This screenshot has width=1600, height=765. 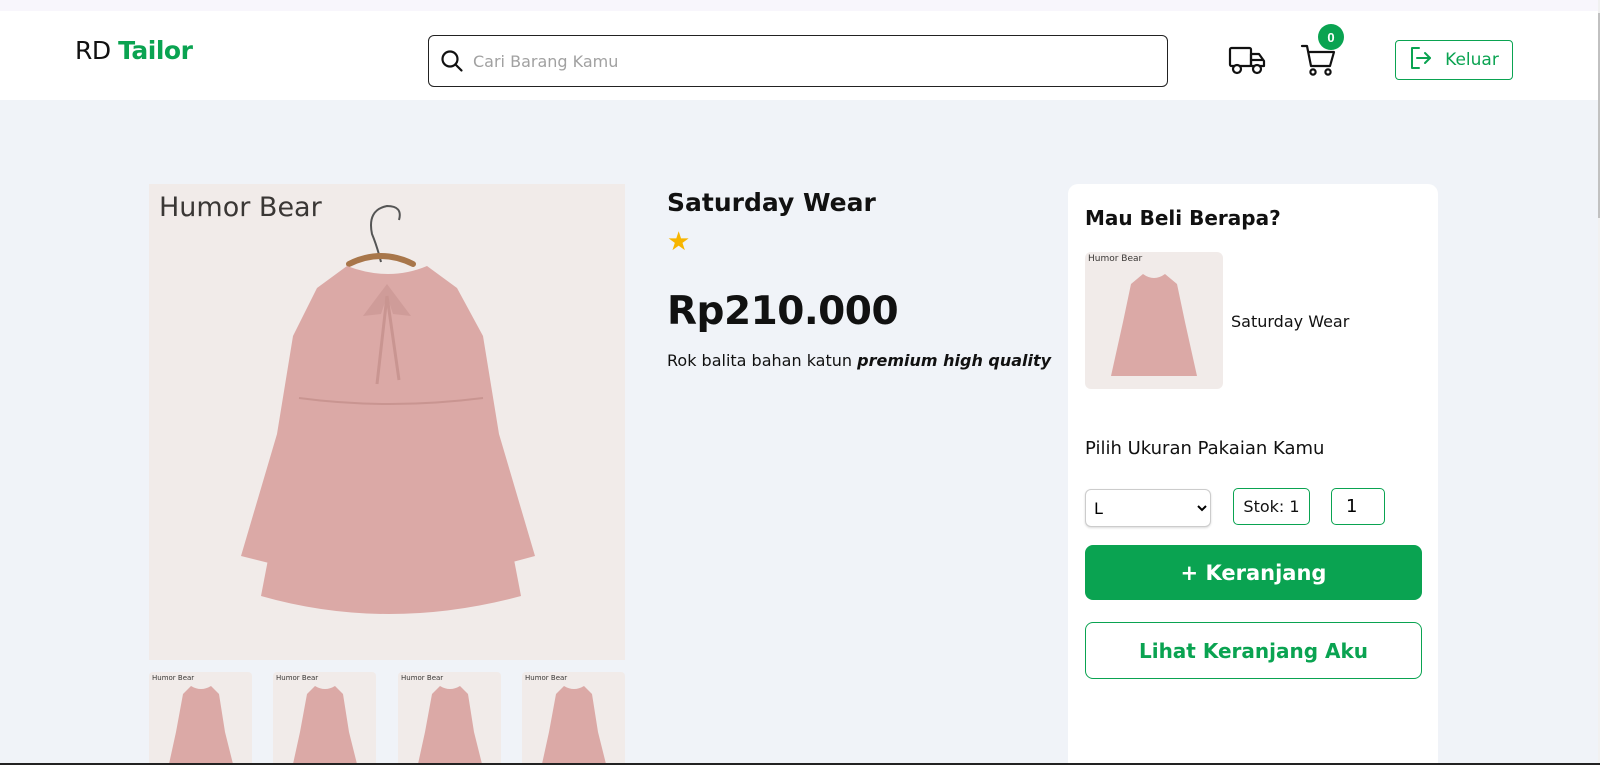 What do you see at coordinates (1331, 37) in the screenshot?
I see `cart-count-badge: 0` at bounding box center [1331, 37].